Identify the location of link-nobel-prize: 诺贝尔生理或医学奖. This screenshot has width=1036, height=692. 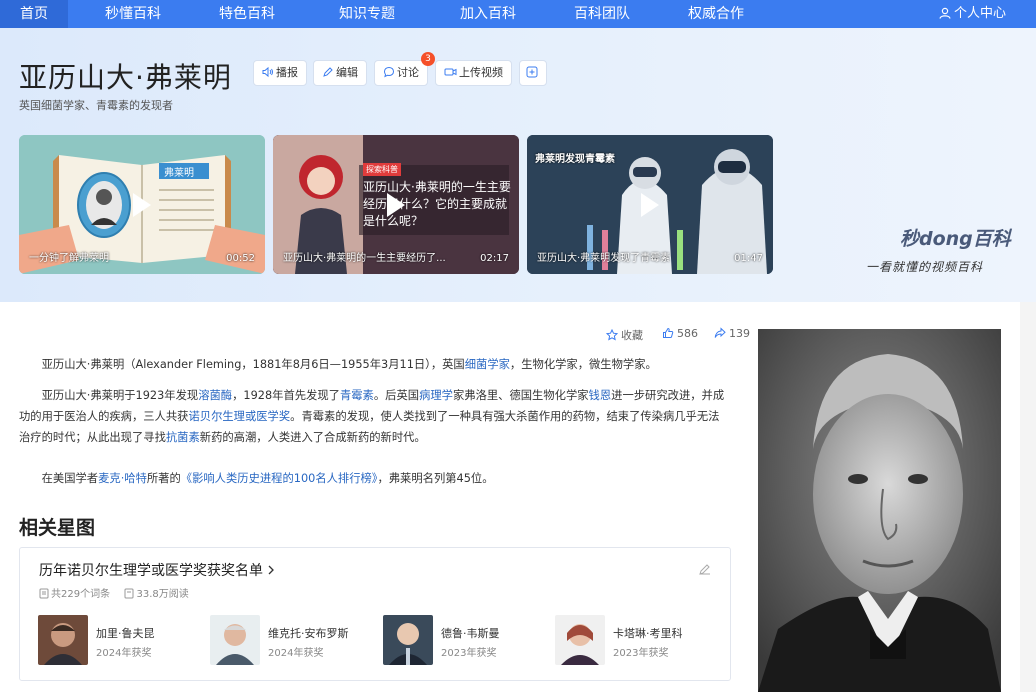
(239, 416).